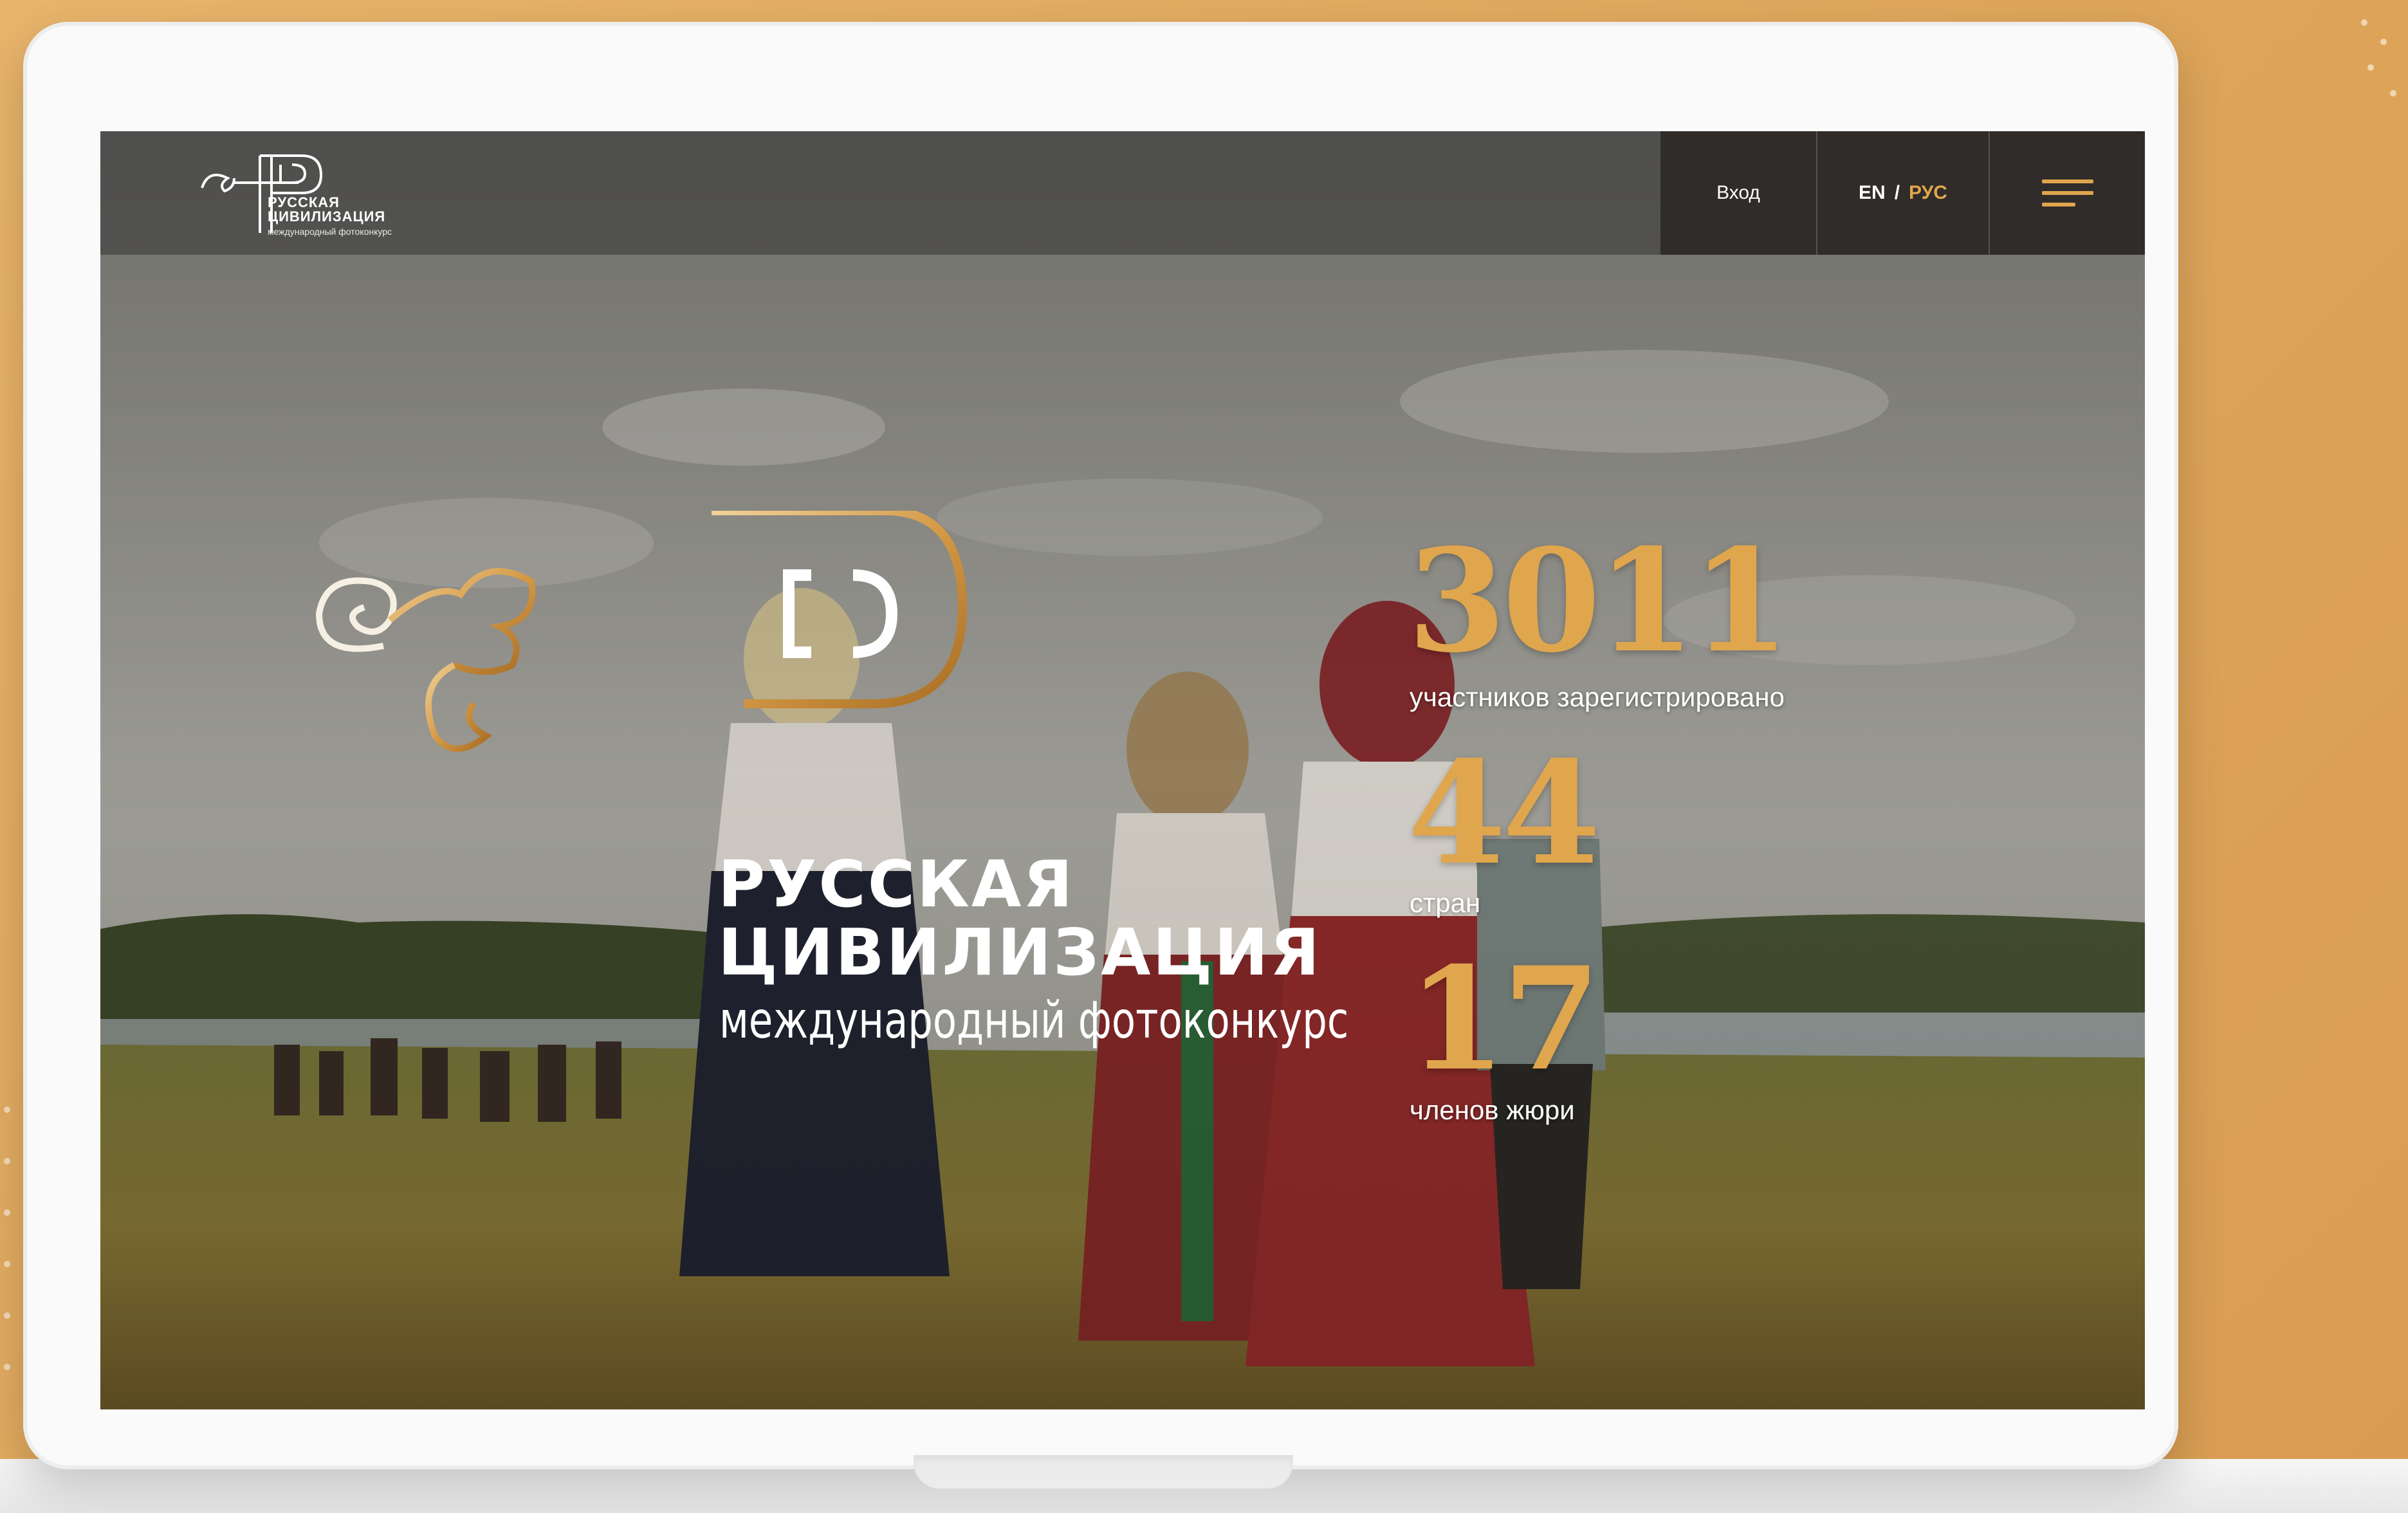 The image size is (2408, 1513). Describe the element at coordinates (1034, 1021) in the screenshot. I see `hero-subtitle: международный фотоконкурс` at that location.